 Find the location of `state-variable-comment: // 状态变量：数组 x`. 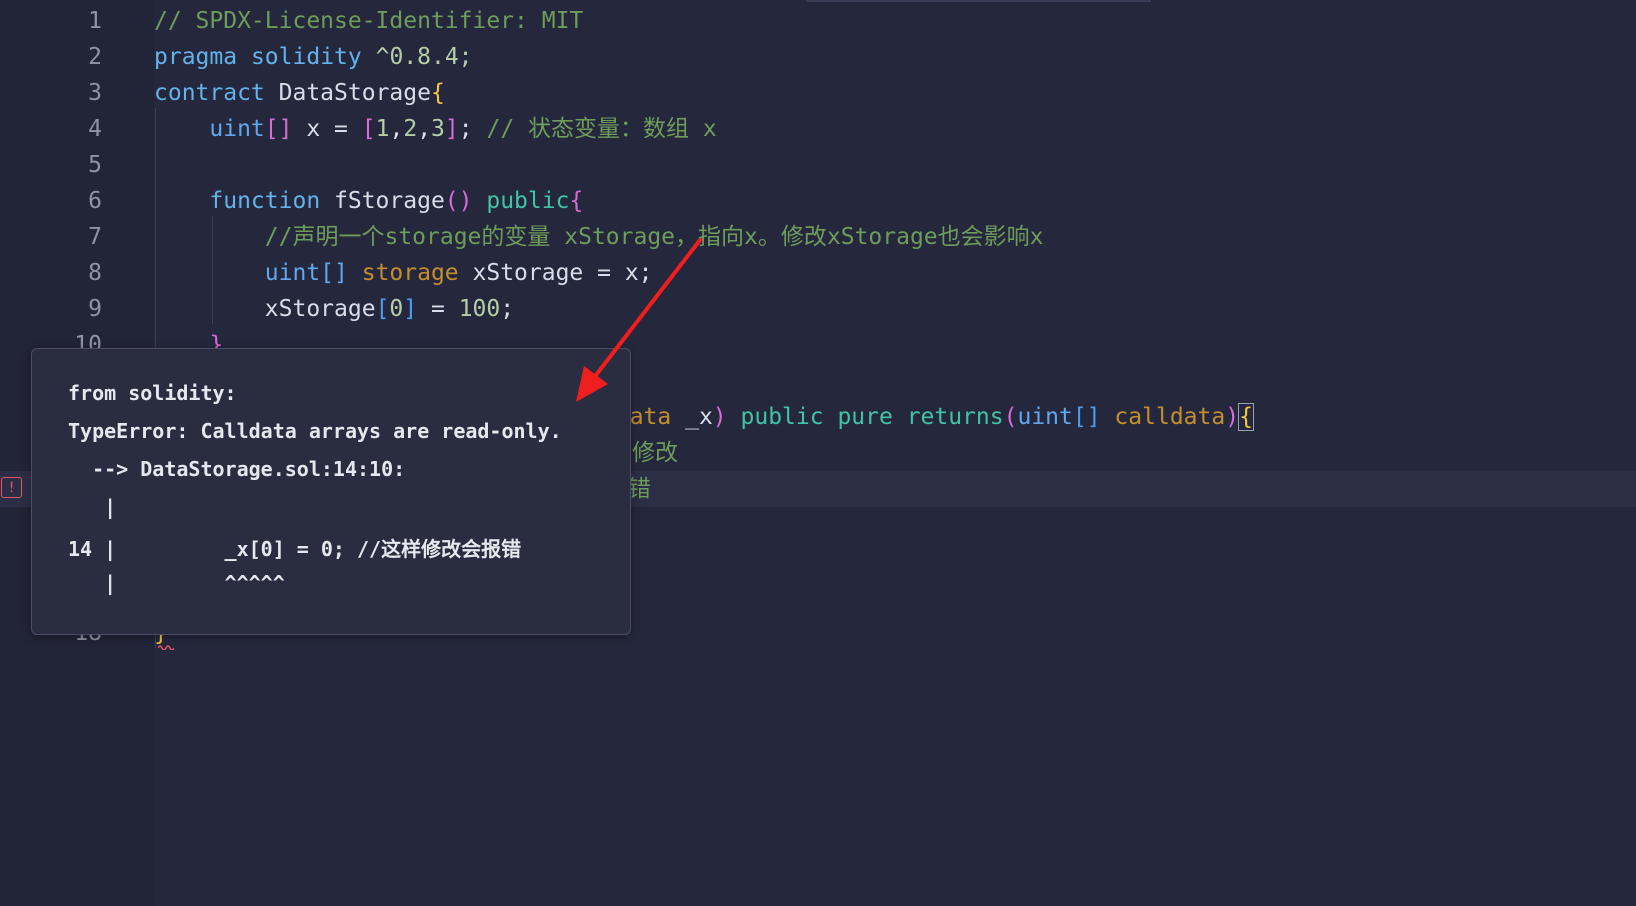

state-variable-comment: // 状态变量：数组 x is located at coordinates (601, 129).